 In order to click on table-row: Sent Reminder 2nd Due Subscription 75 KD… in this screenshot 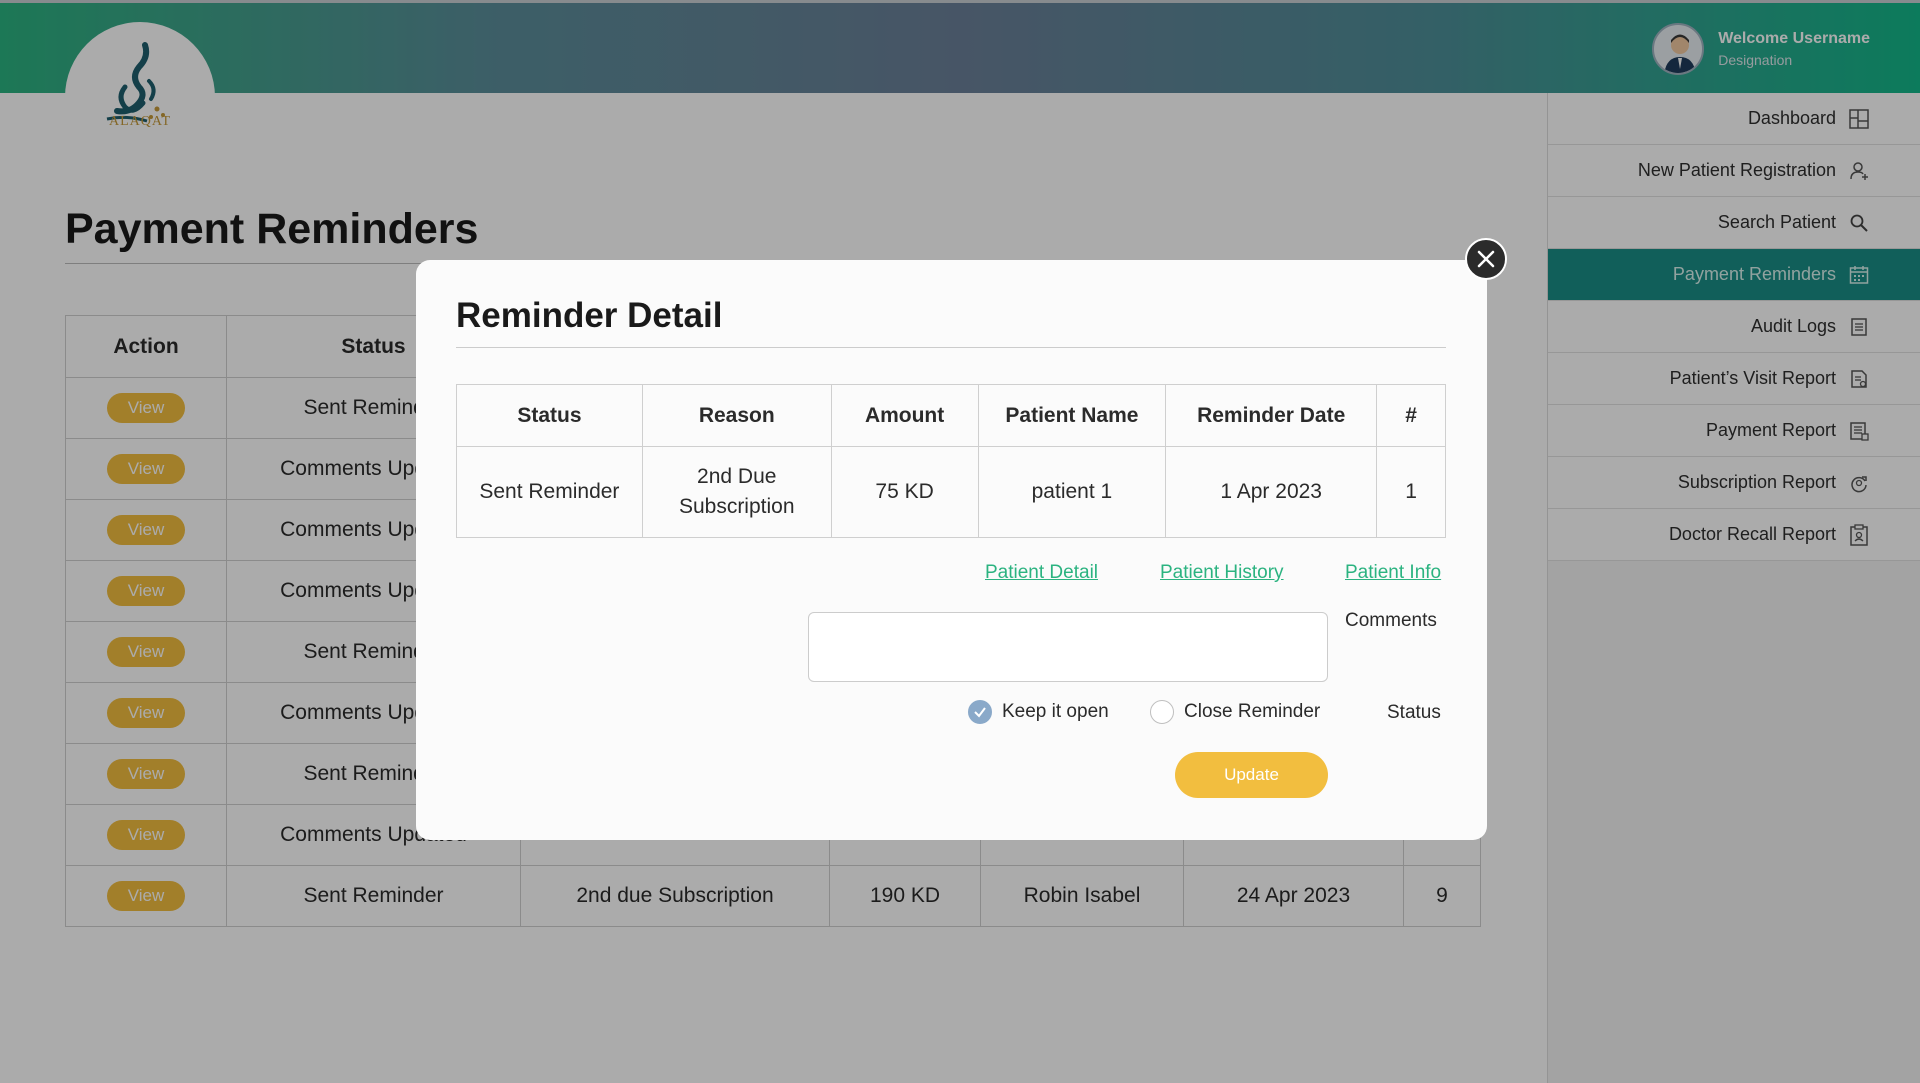, I will do `click(951, 492)`.